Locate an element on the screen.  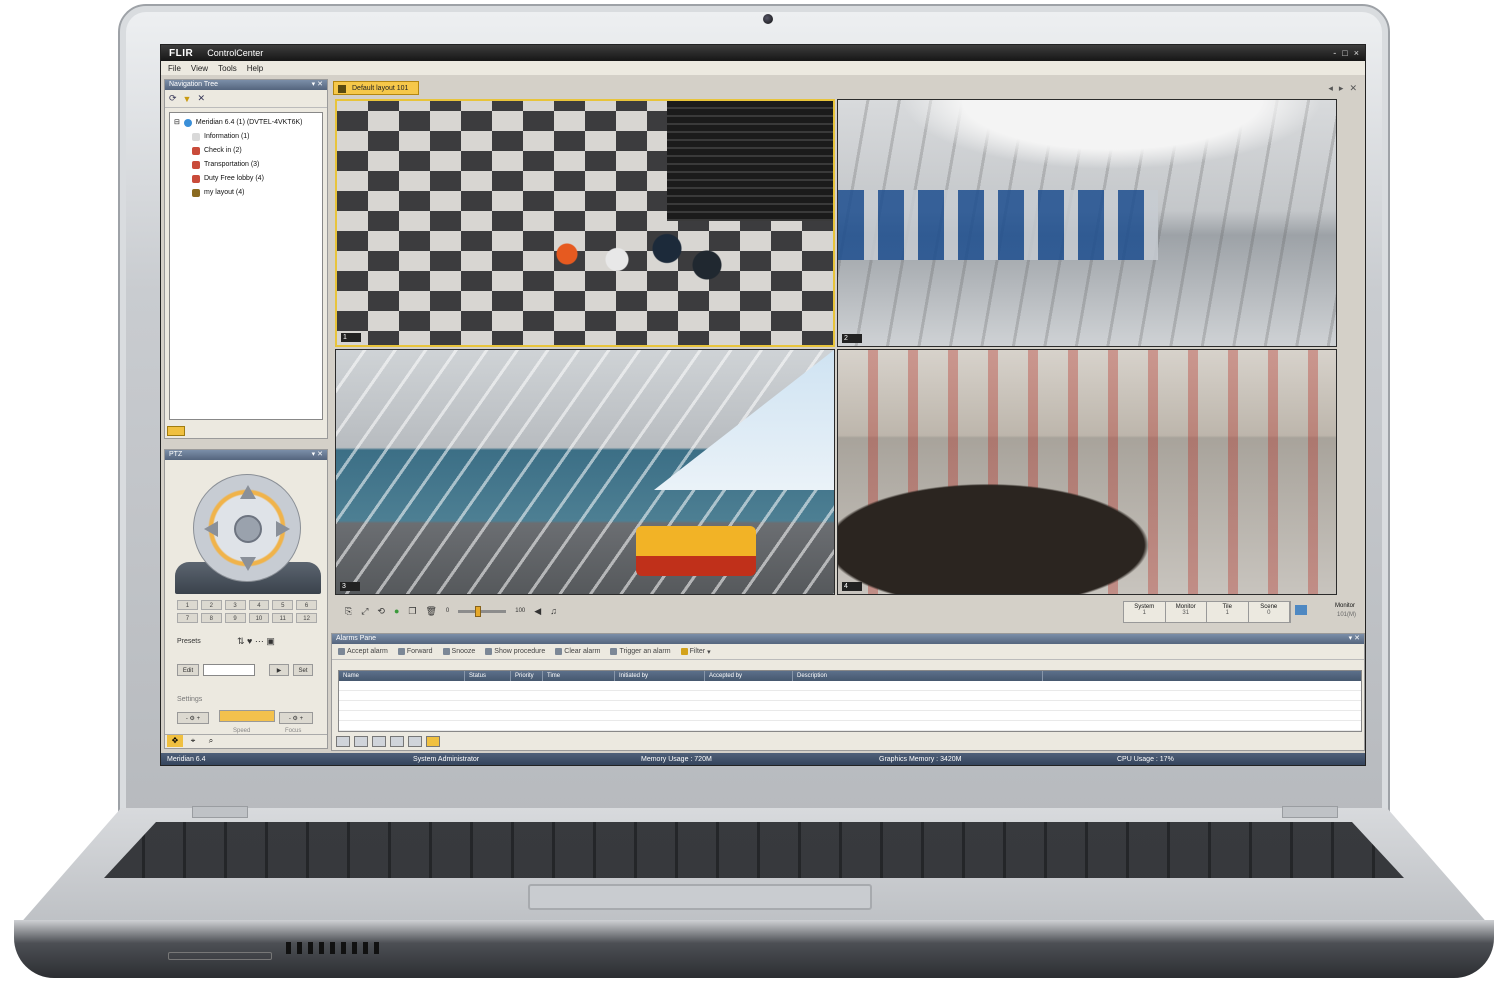
tab-close-icon: ✕ is located at coordinates (1353, 88).